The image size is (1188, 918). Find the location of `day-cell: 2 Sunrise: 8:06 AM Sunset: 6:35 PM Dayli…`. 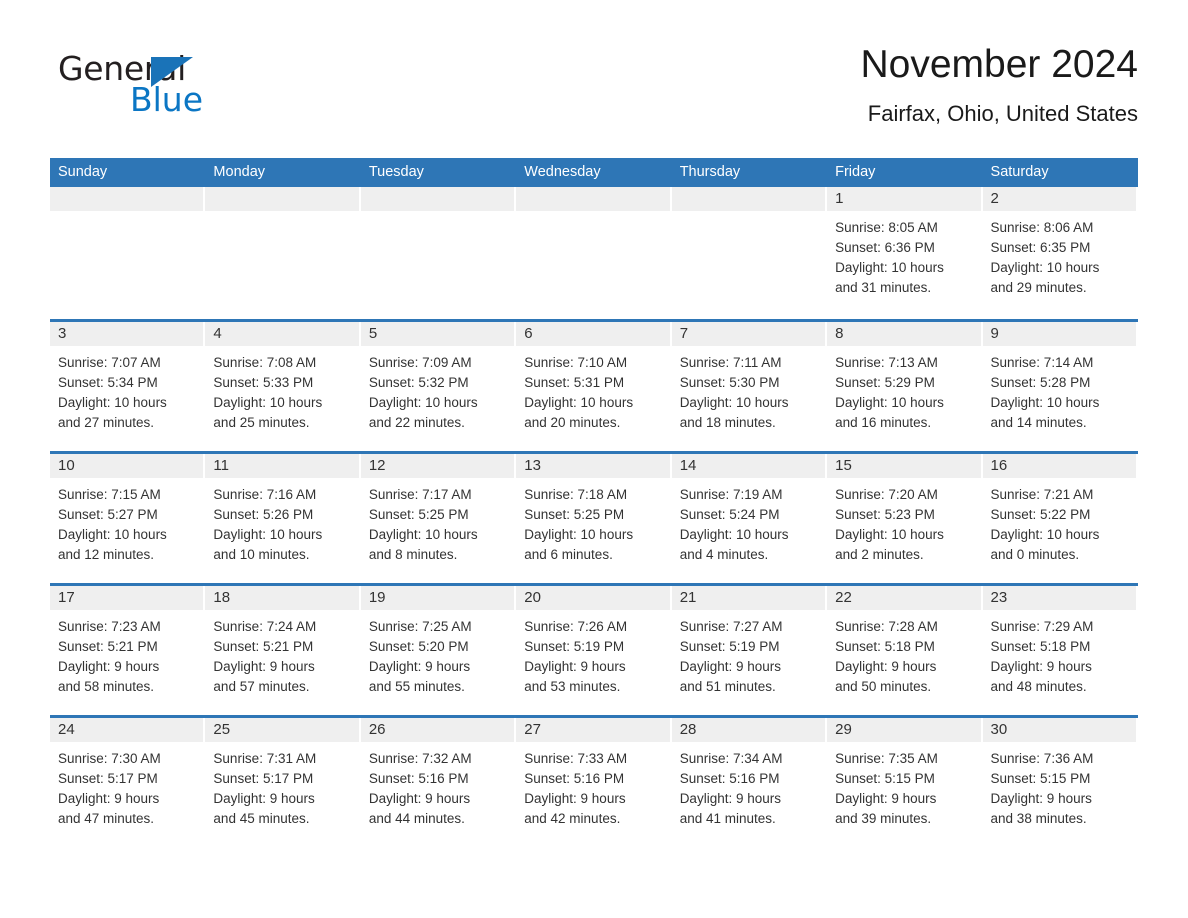

day-cell: 2 Sunrise: 8:06 AM Sunset: 6:35 PM Dayli… is located at coordinates (1060, 253).